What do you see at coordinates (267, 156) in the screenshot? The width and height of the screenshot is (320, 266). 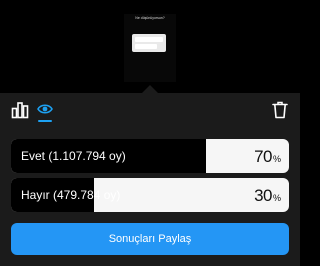 I see `poll-option-percent: 70%` at bounding box center [267, 156].